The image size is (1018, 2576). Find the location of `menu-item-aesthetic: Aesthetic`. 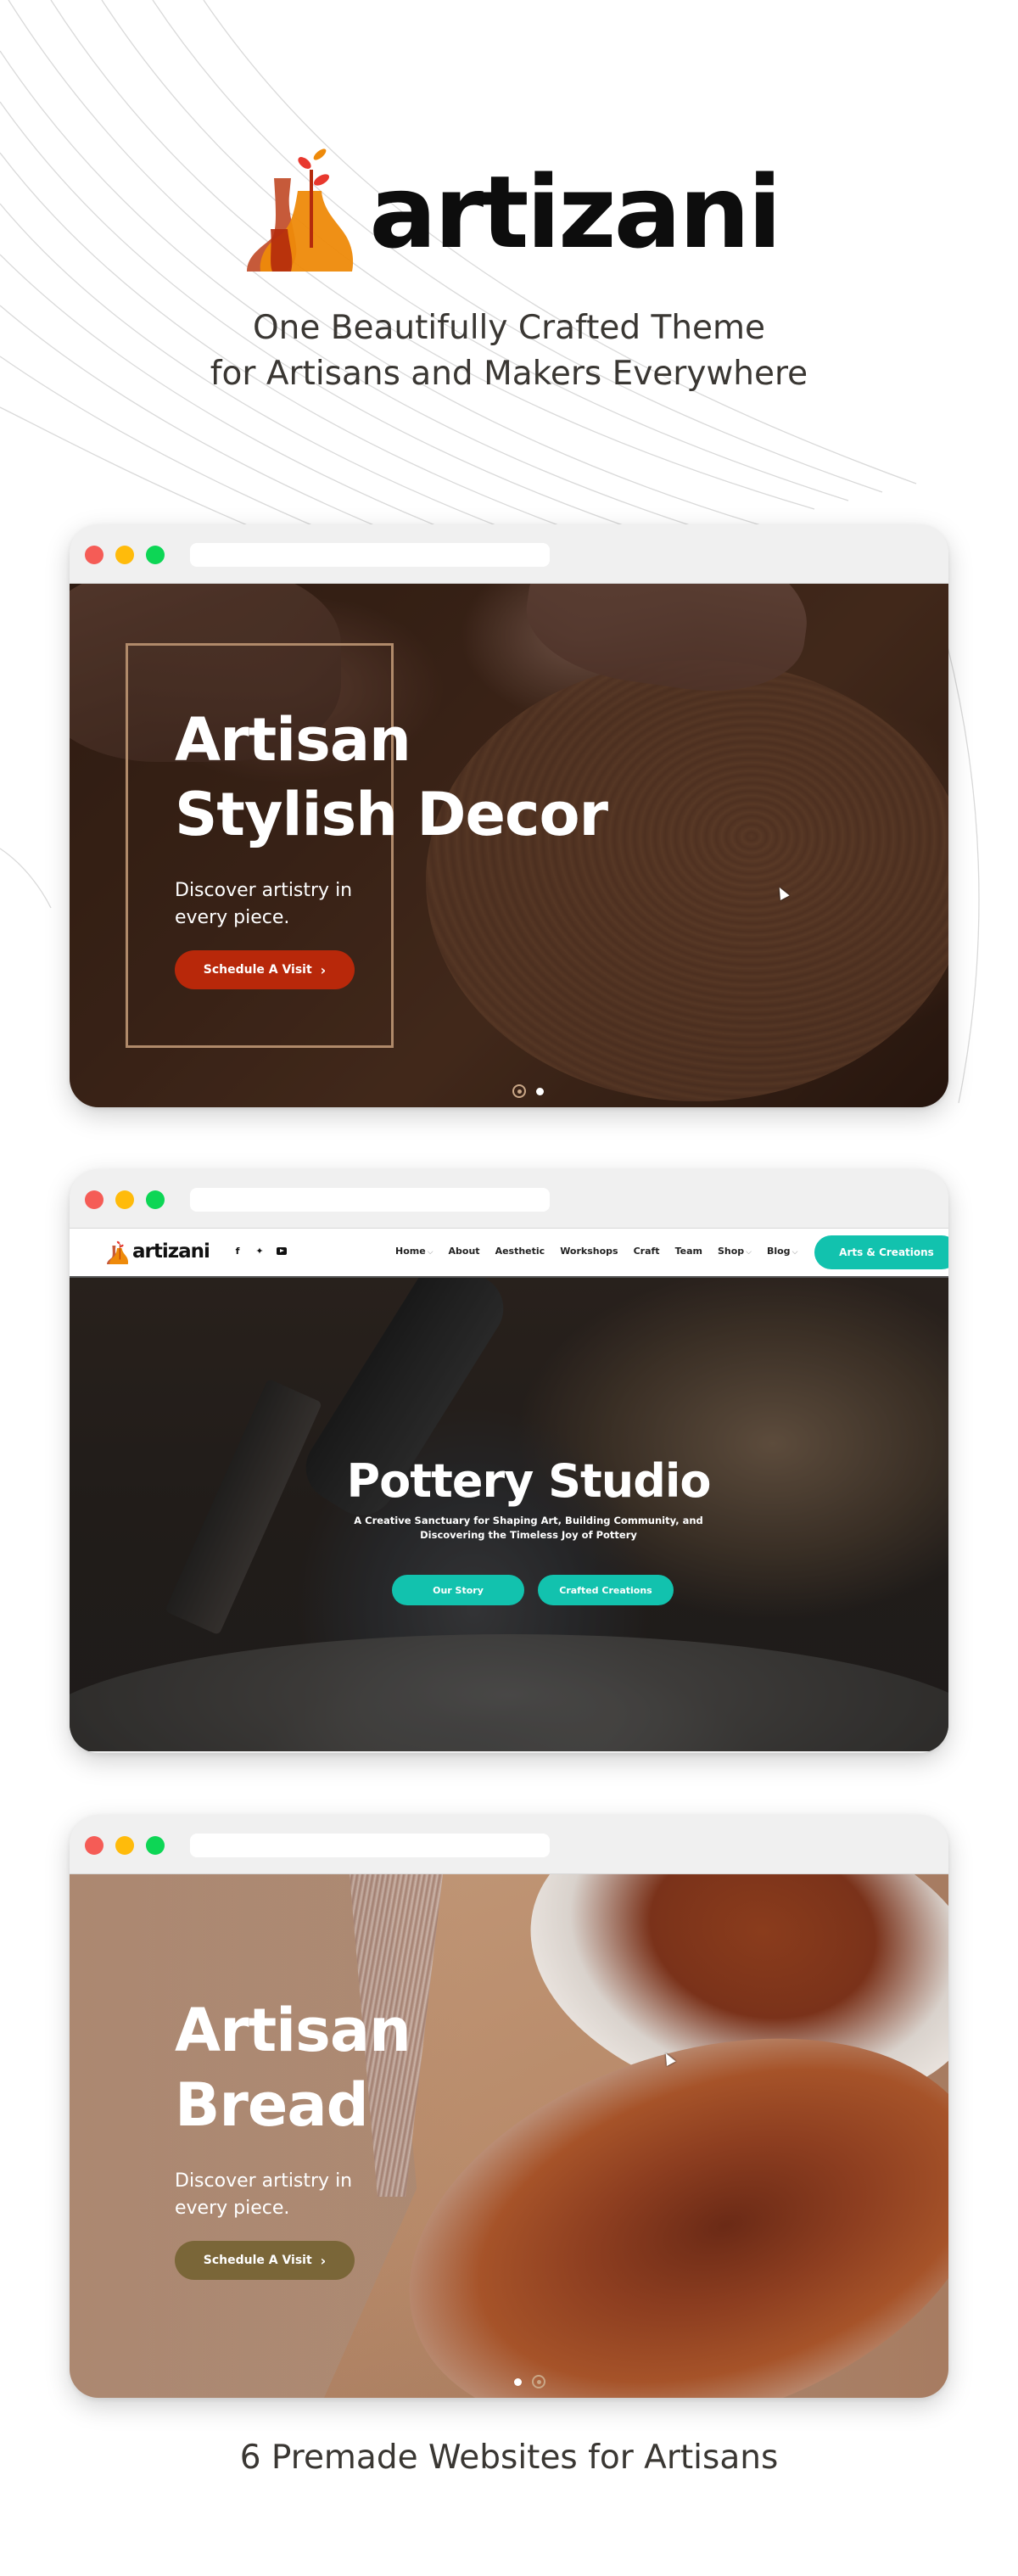

menu-item-aesthetic: Aesthetic is located at coordinates (520, 1251).